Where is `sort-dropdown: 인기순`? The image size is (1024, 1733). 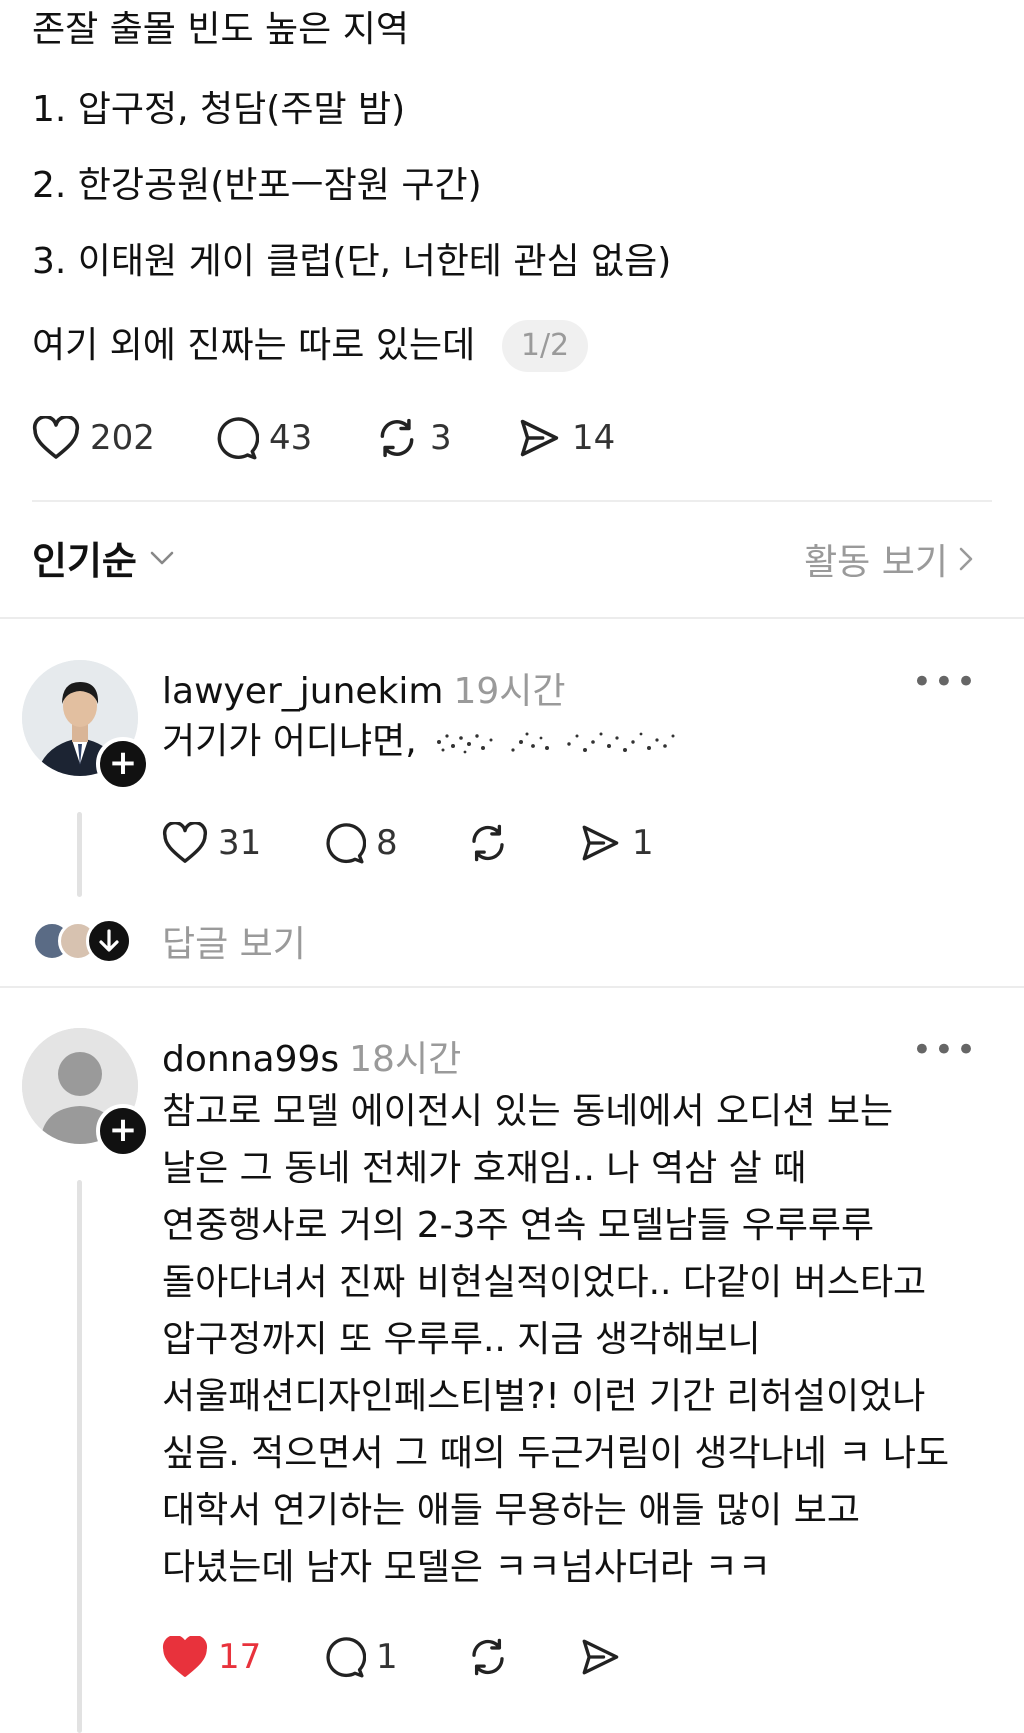 sort-dropdown: 인기순 is located at coordinates (103, 557).